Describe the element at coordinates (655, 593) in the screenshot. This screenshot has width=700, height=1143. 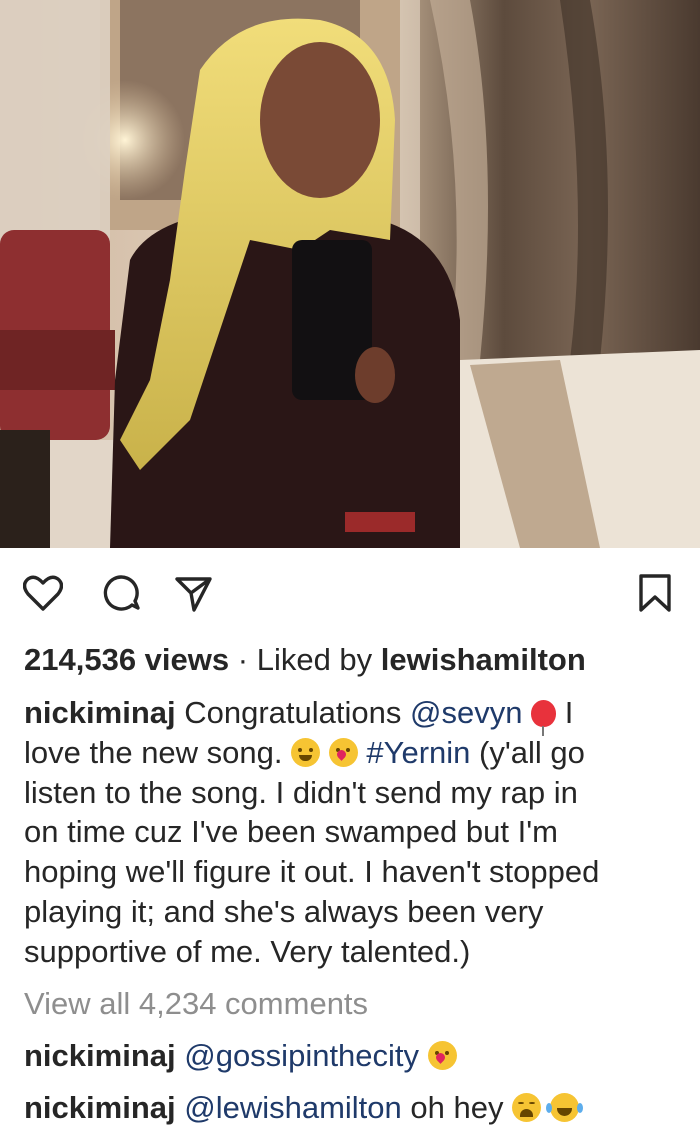
I see `bookmark-icon` at that location.